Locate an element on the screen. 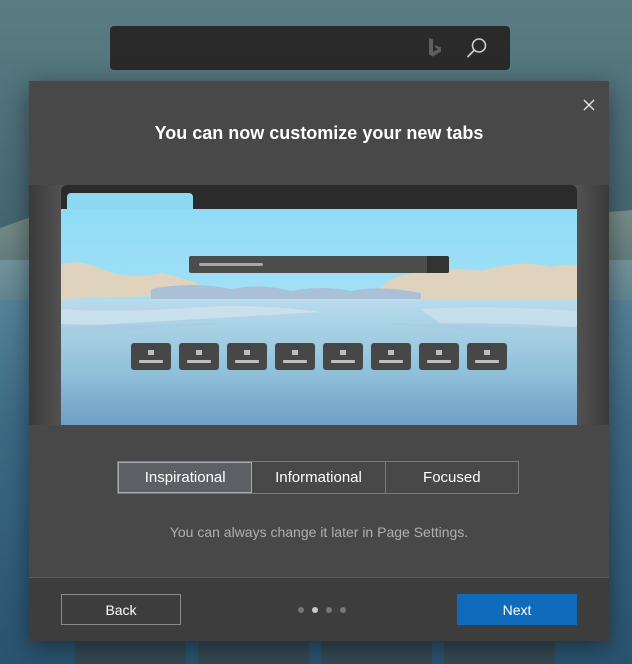  close-icon is located at coordinates (589, 105).